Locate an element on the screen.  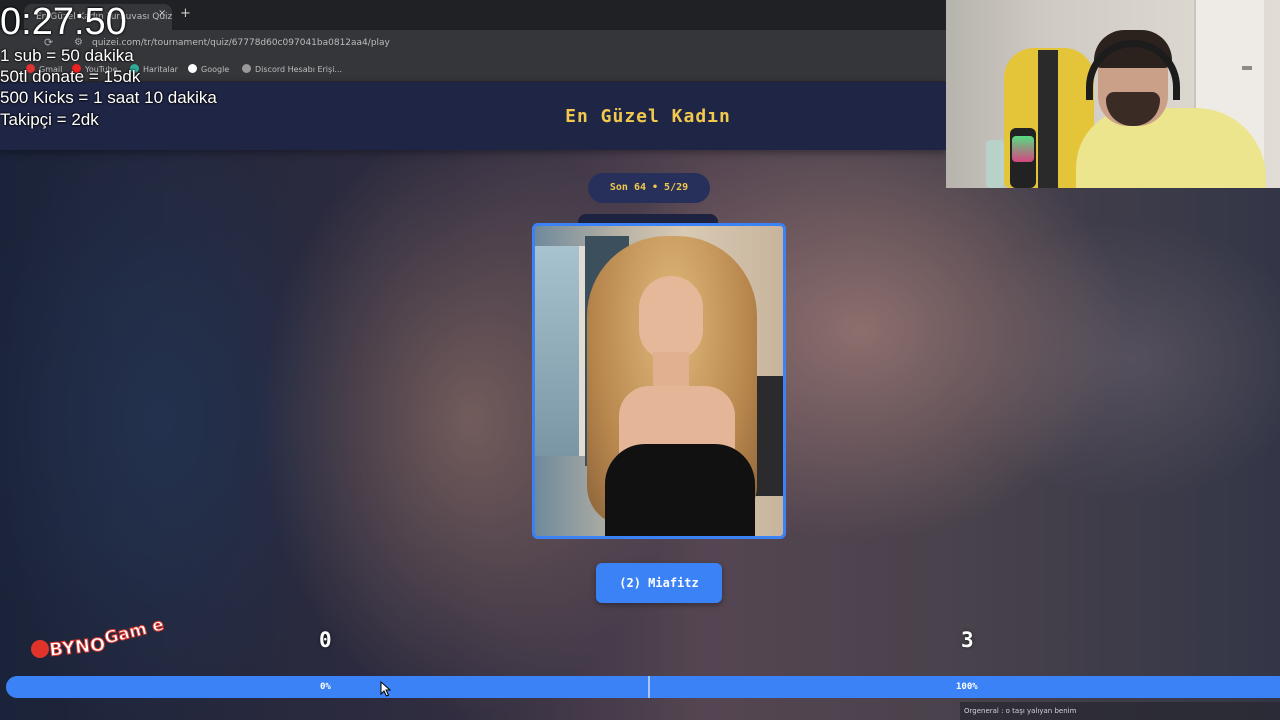
overlay-rule: 500 Kicks = 1 saat 10 dakika is located at coordinates (108, 97).